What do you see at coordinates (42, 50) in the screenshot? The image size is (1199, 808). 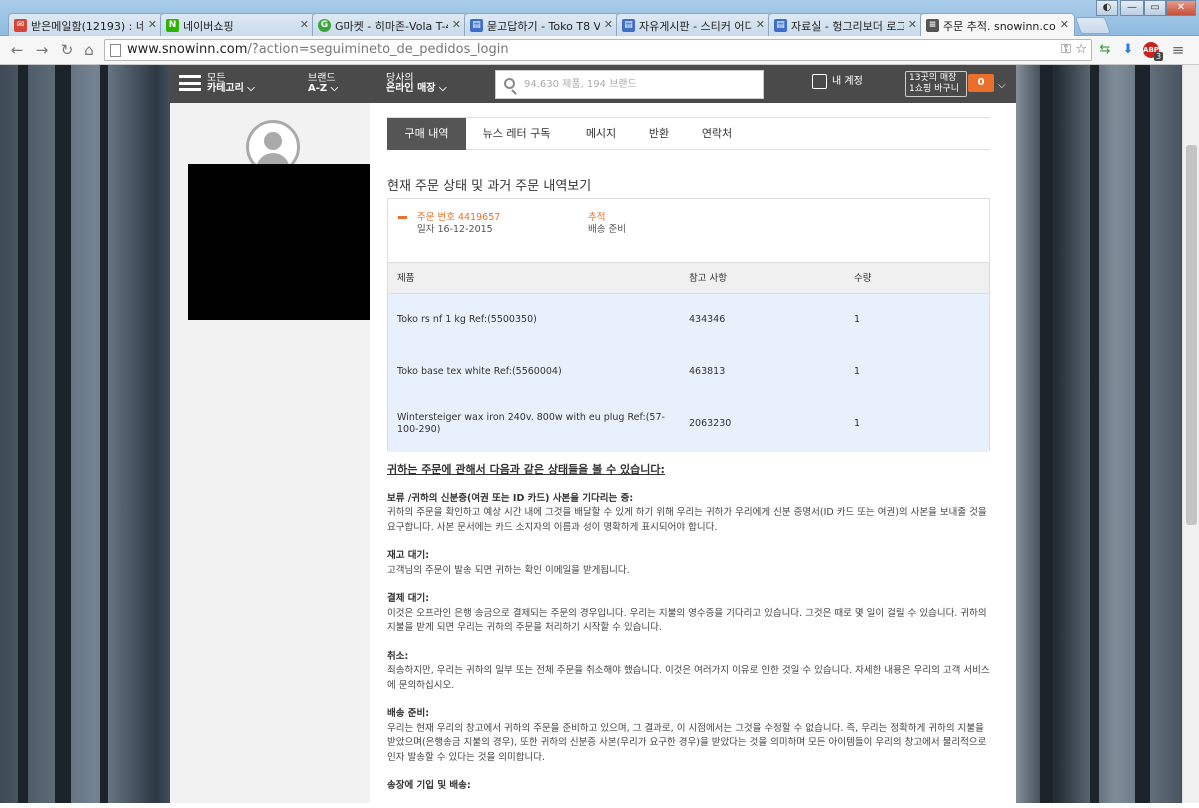 I see `forward-icon: →` at bounding box center [42, 50].